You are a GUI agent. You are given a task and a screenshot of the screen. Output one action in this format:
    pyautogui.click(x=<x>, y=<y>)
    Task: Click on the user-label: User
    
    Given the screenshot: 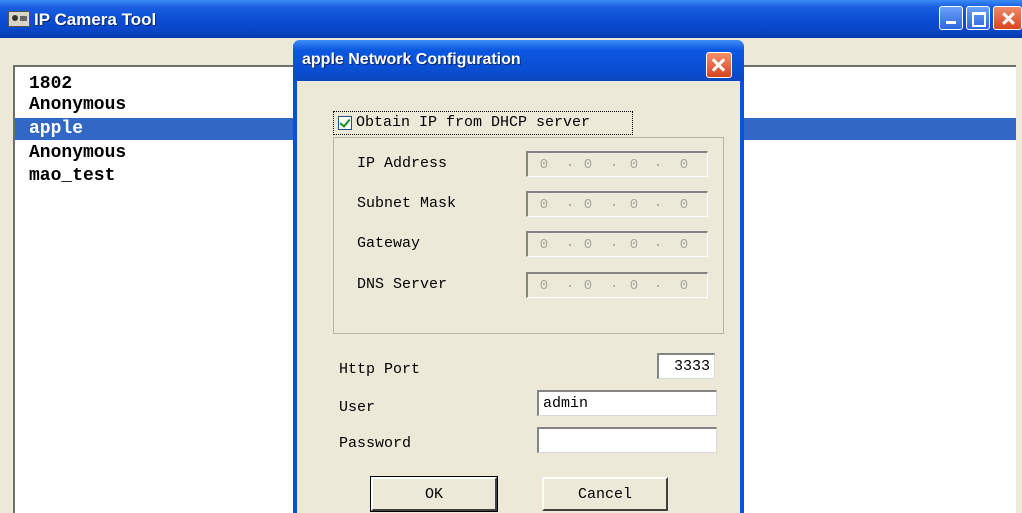 What is the action you would take?
    pyautogui.click(x=357, y=407)
    